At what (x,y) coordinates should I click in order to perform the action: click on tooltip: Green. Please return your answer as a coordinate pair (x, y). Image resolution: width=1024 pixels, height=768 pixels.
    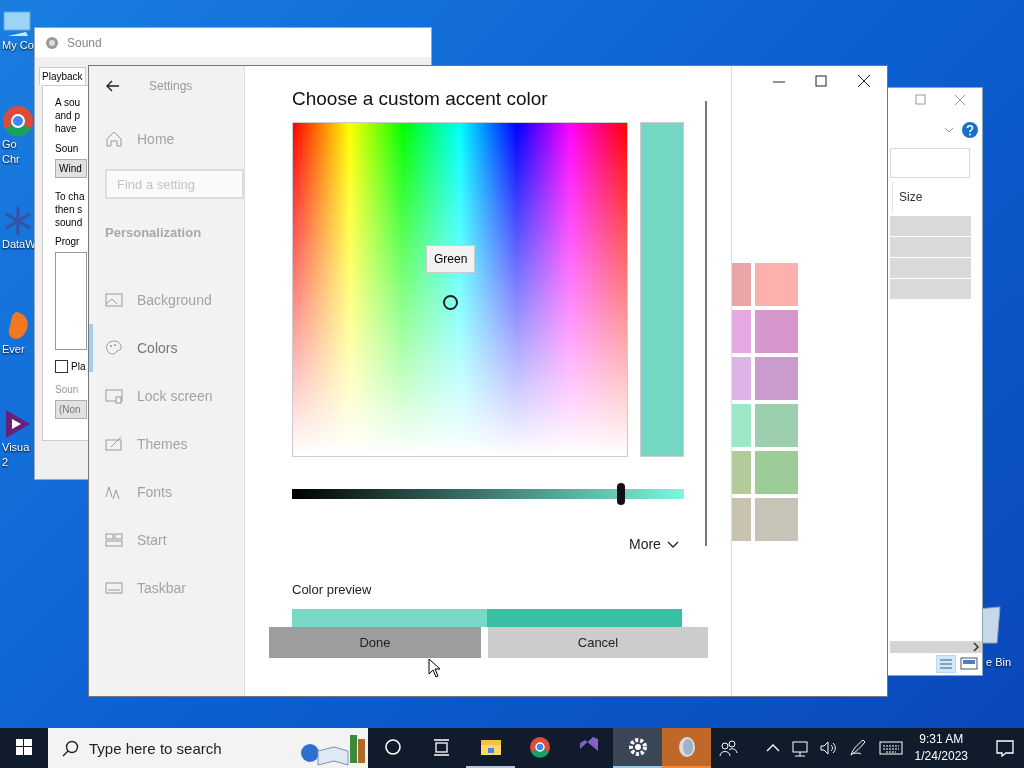
    Looking at the image, I should click on (451, 259).